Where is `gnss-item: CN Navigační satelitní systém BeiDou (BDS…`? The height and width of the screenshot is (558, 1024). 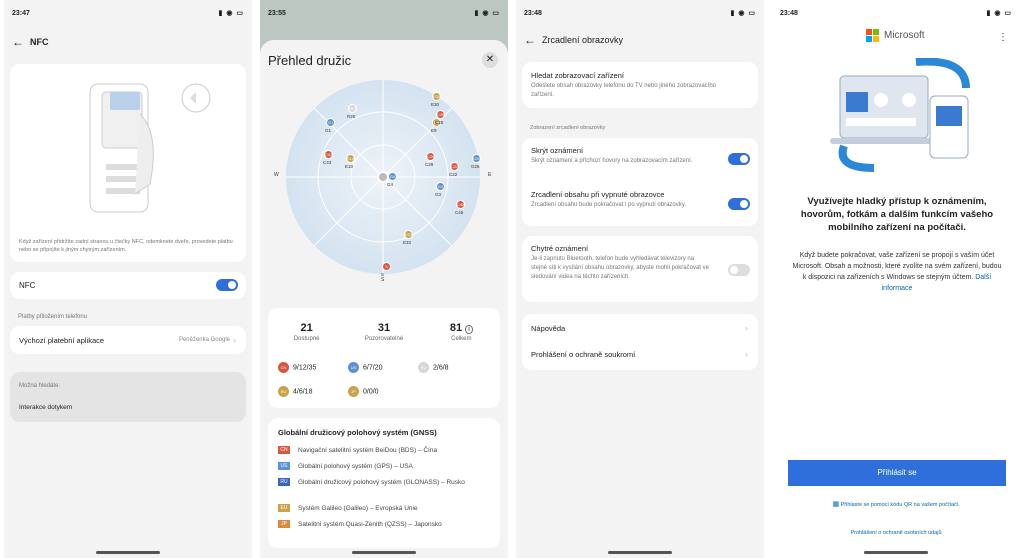
gnss-item: CN Navigační satelitní systém BeiDou (BDS… is located at coordinates (384, 450).